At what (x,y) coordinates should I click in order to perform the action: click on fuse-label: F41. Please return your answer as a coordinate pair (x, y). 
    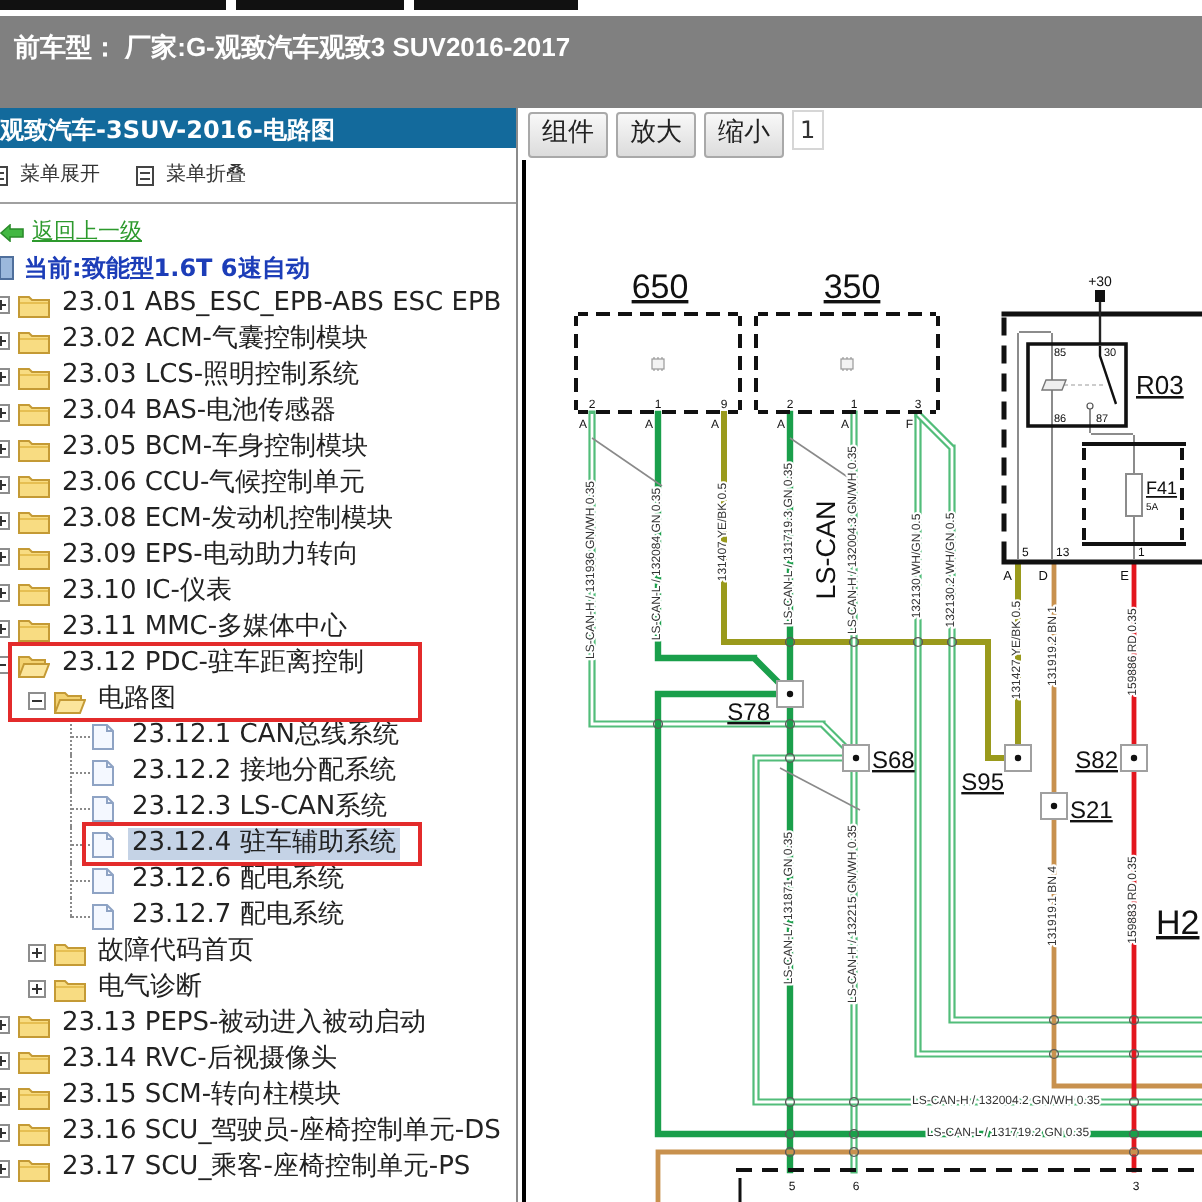
    Looking at the image, I should click on (1162, 488).